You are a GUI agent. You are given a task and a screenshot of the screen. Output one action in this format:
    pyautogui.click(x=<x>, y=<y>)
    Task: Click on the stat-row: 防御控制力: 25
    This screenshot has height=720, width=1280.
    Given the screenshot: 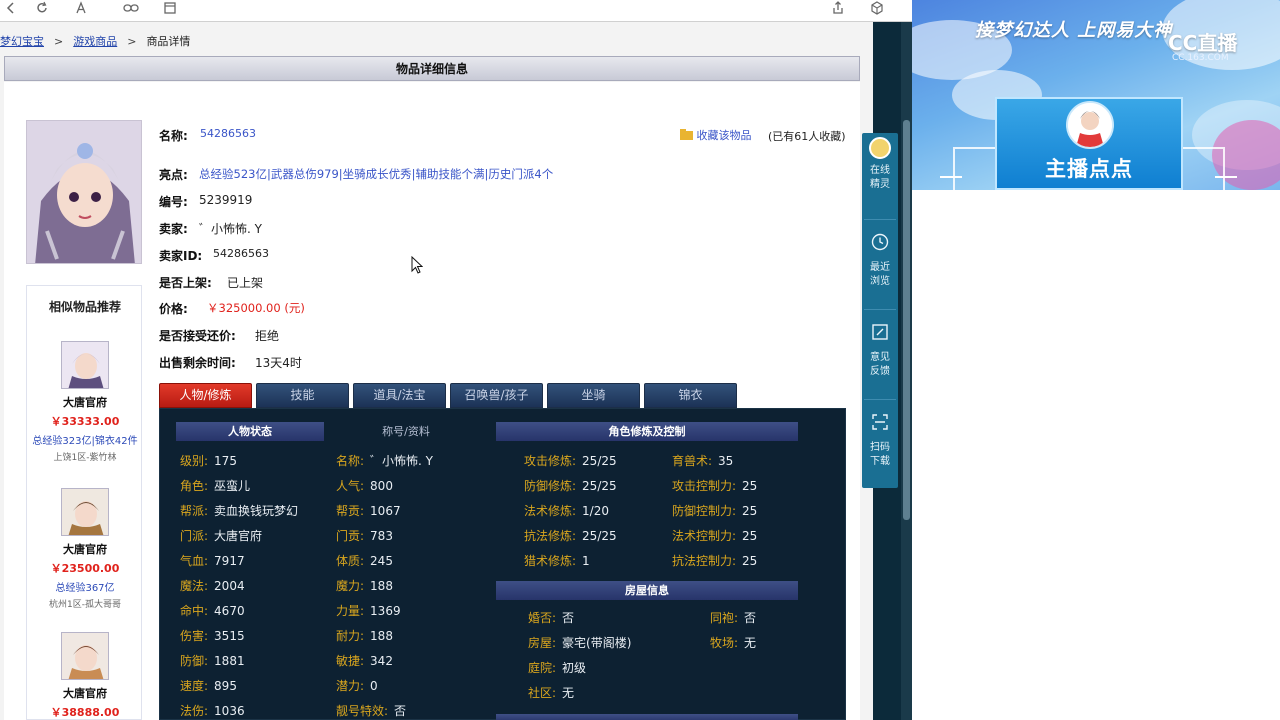 What is the action you would take?
    pyautogui.click(x=714, y=510)
    